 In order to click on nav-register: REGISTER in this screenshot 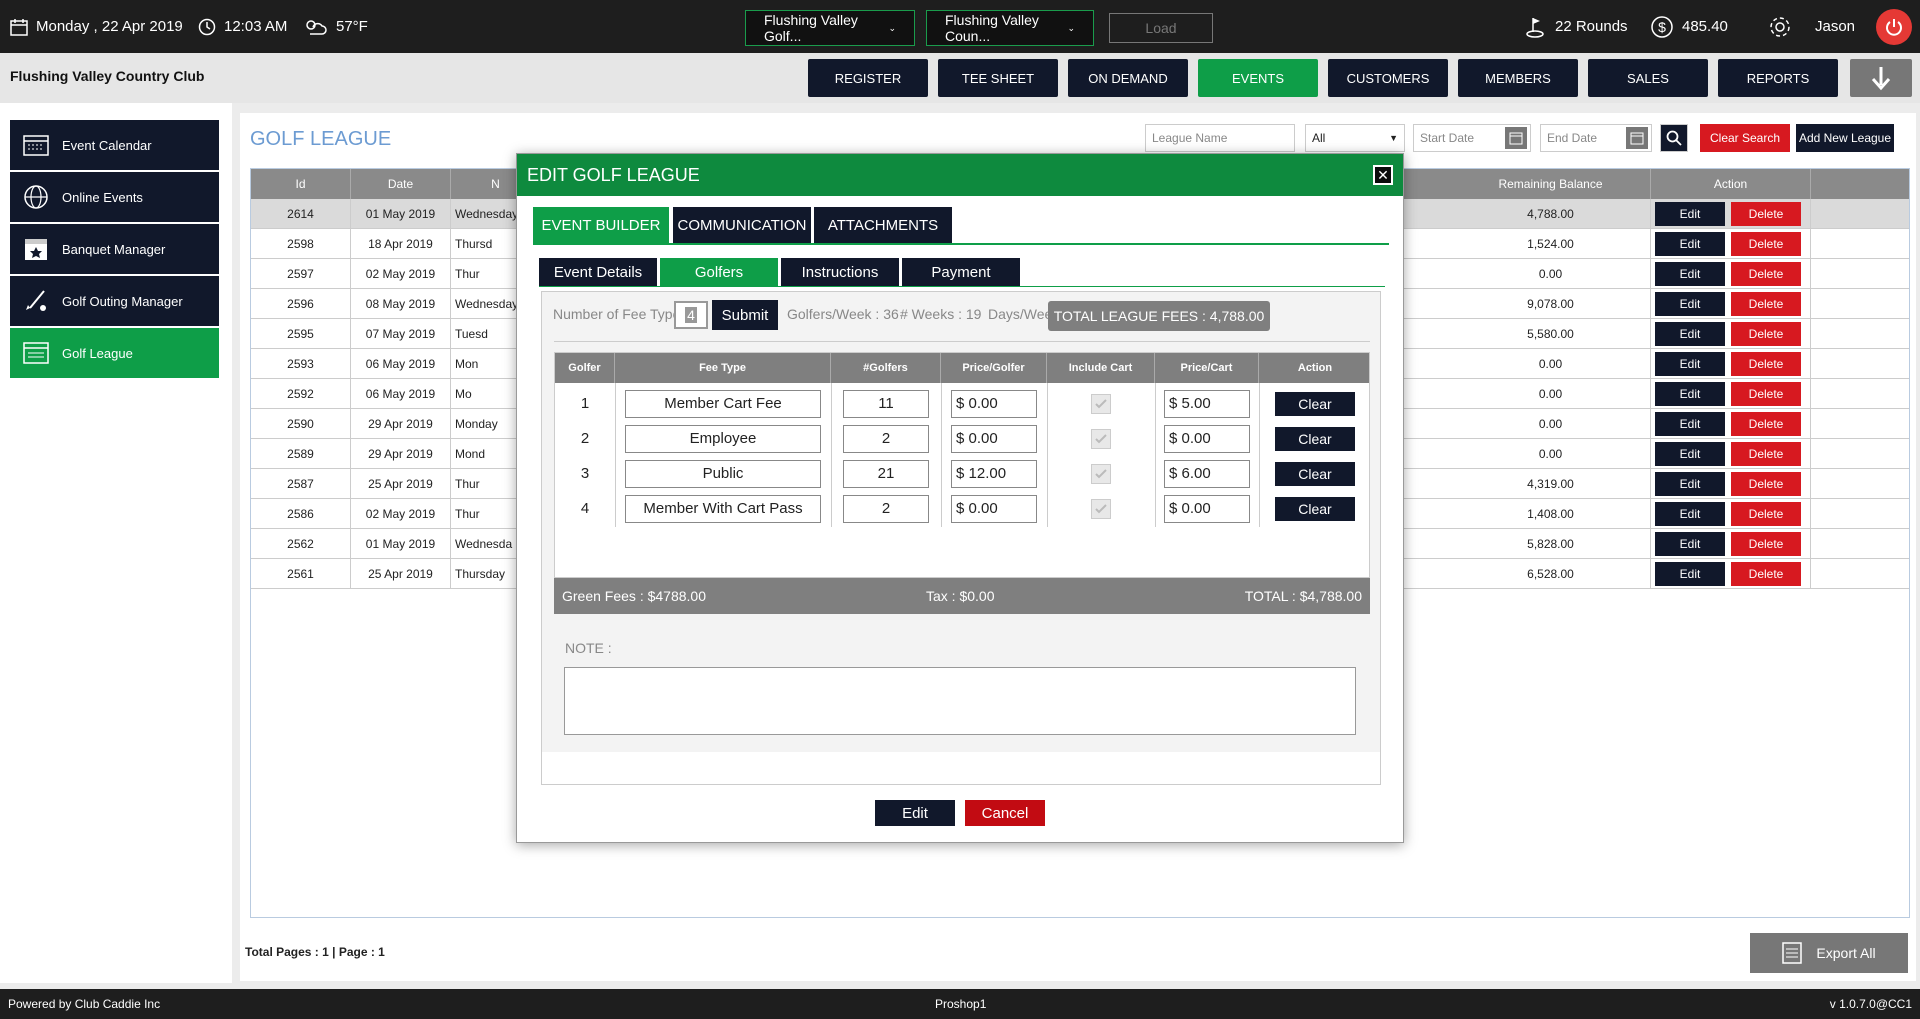, I will do `click(868, 78)`.